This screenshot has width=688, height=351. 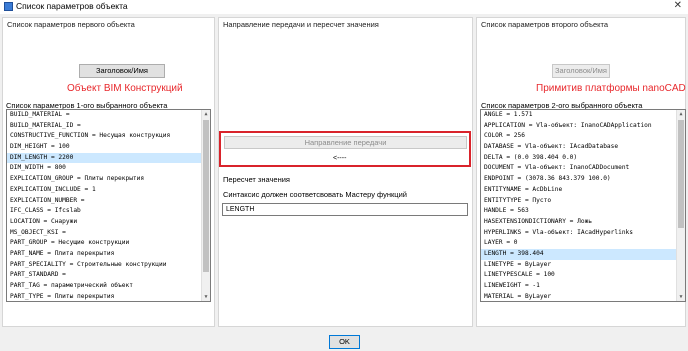 What do you see at coordinates (108, 254) in the screenshot?
I see `list-item: PART_NAME = Плита перекрытия` at bounding box center [108, 254].